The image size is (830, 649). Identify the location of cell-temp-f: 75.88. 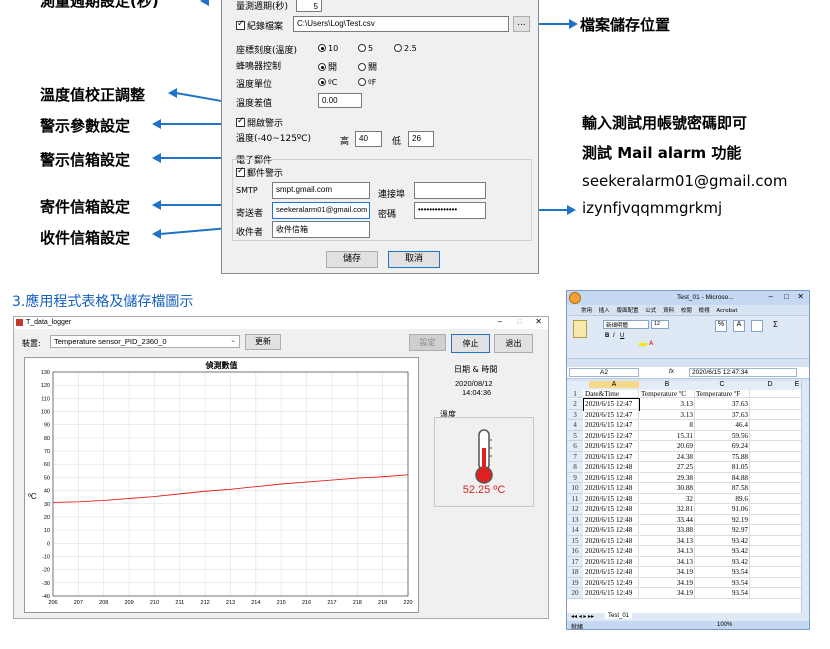
(722, 456).